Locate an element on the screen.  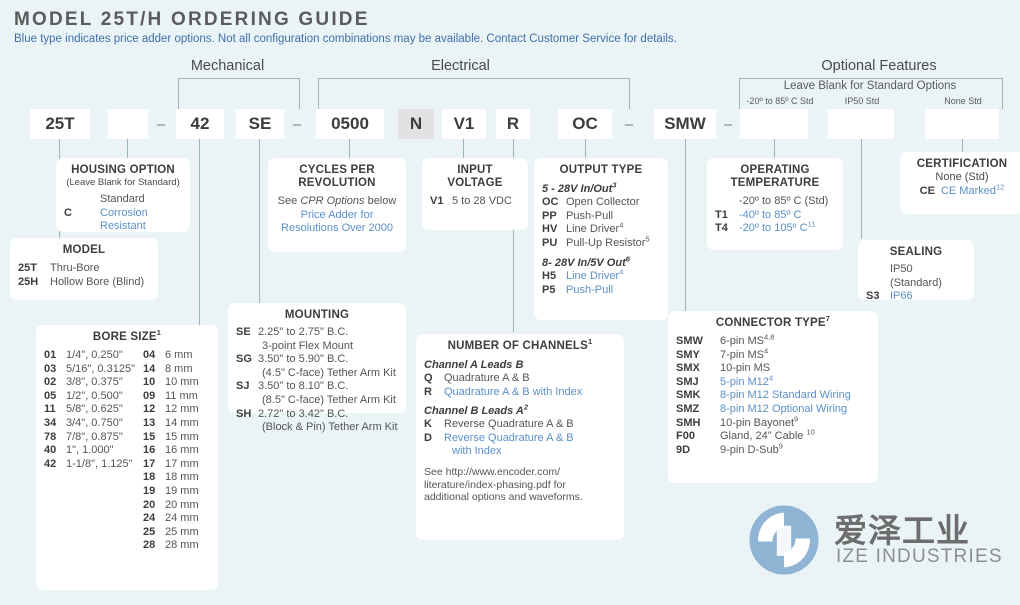
bore-size-row: 25 25 mm is located at coordinates (171, 533).